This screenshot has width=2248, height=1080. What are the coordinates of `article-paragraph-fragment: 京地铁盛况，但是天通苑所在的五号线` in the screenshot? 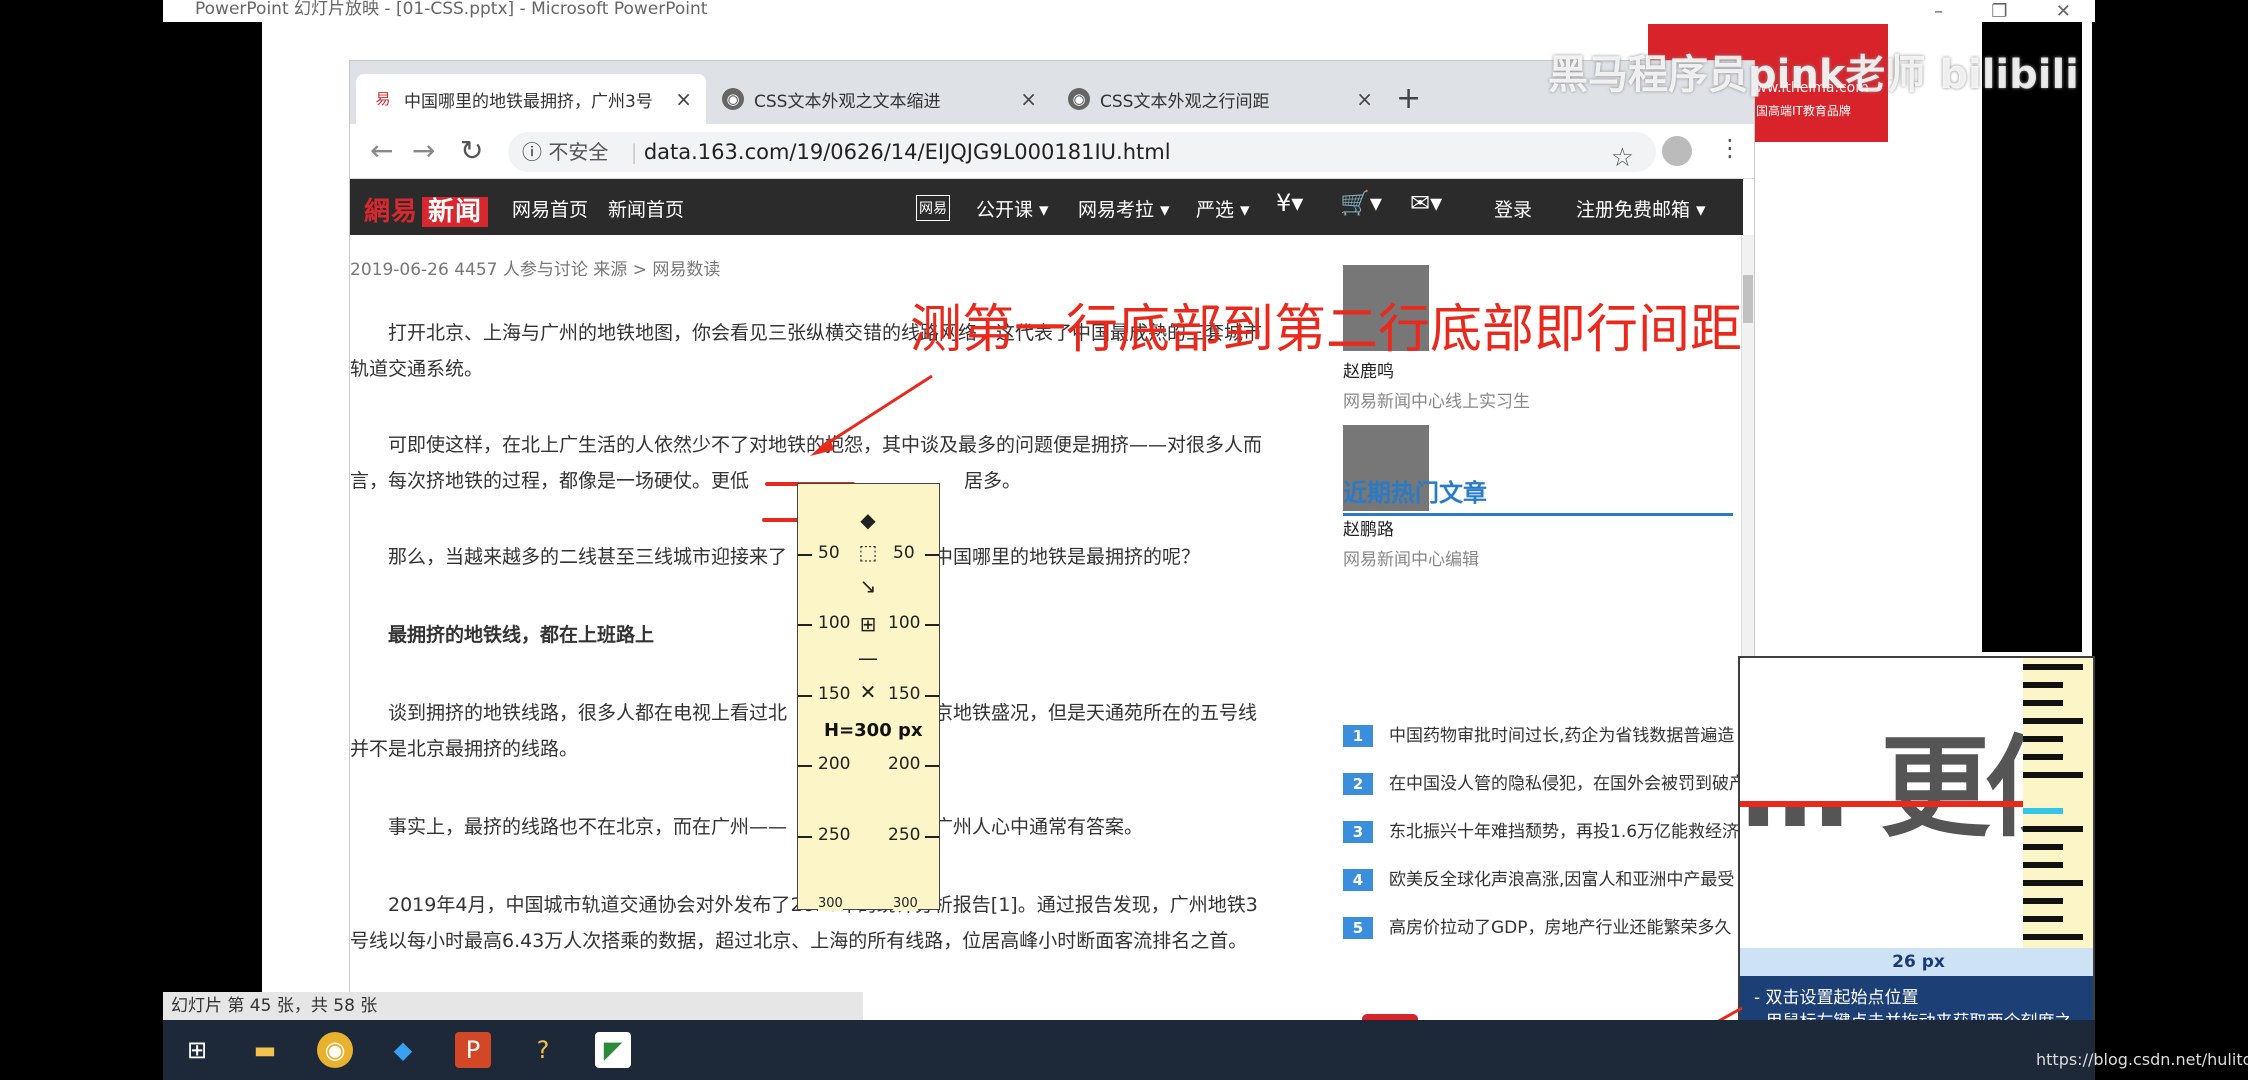 It's located at (1096, 713).